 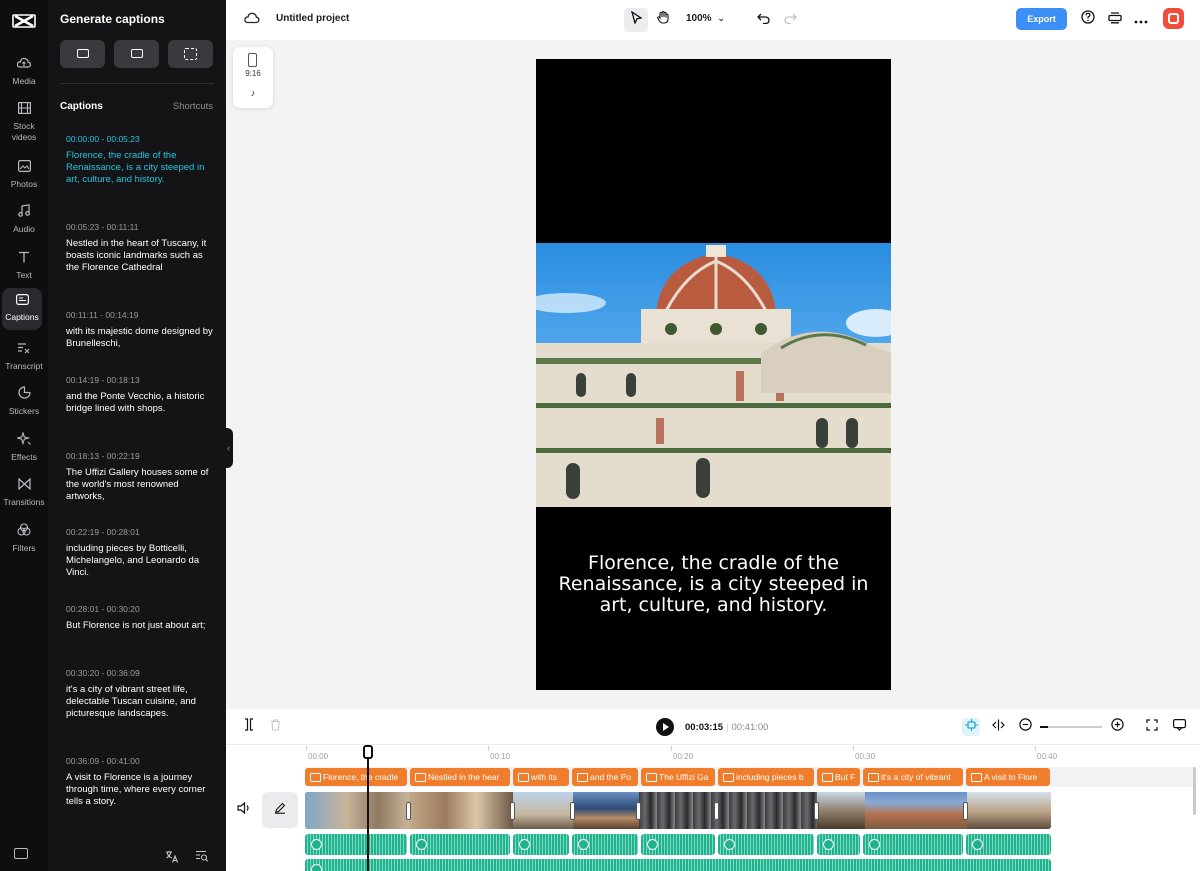 What do you see at coordinates (1173, 18) in the screenshot?
I see `brand-app-icon` at bounding box center [1173, 18].